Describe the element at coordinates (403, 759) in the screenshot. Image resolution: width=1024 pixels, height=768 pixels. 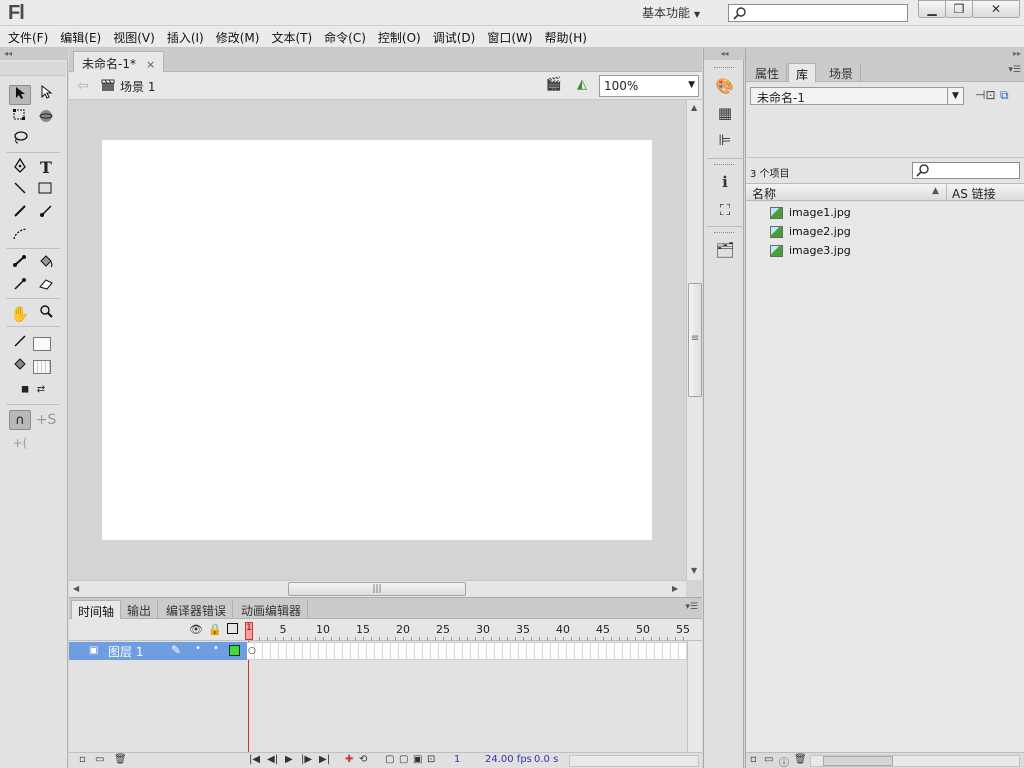
I see `onion-outline-icon: ▢` at that location.